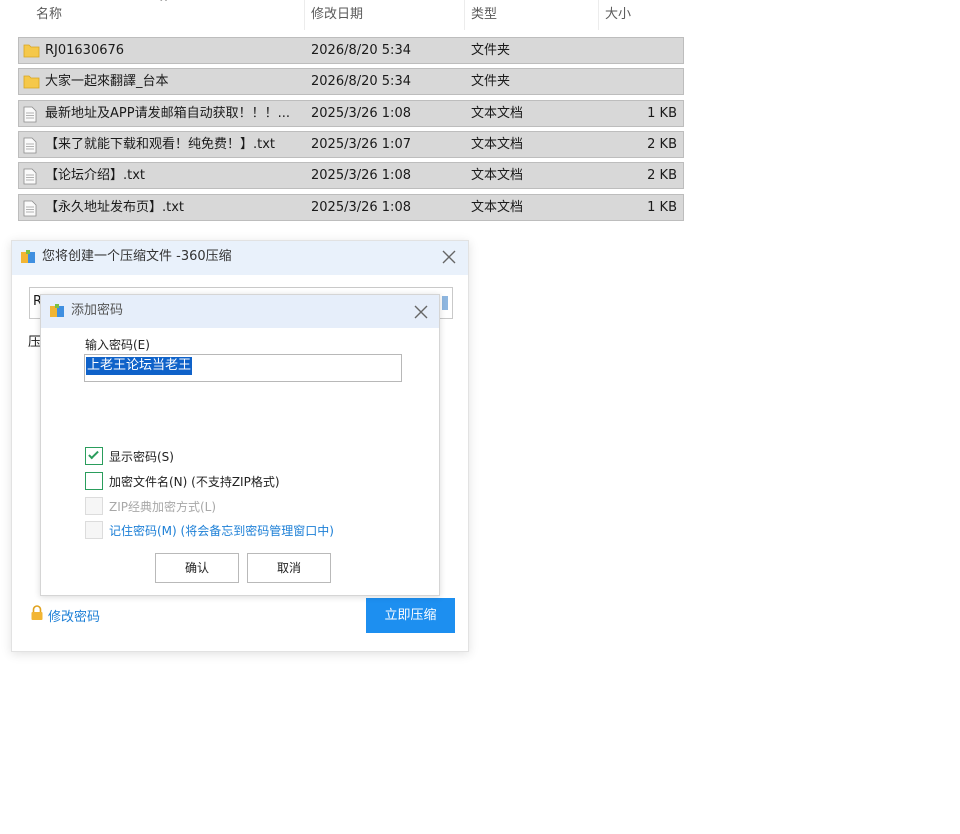  Describe the element at coordinates (107, 81) in the screenshot. I see `file-name: 大家一起來翻譯_台本` at that location.